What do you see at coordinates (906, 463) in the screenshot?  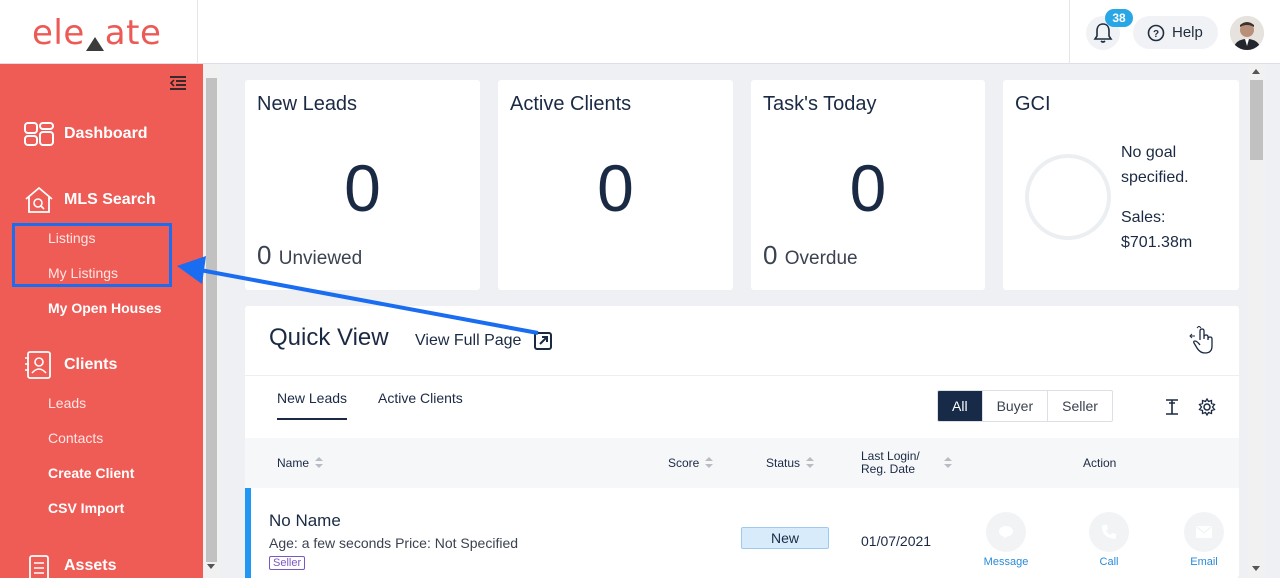 I see `column-last-login: Last Login/Reg. Date` at bounding box center [906, 463].